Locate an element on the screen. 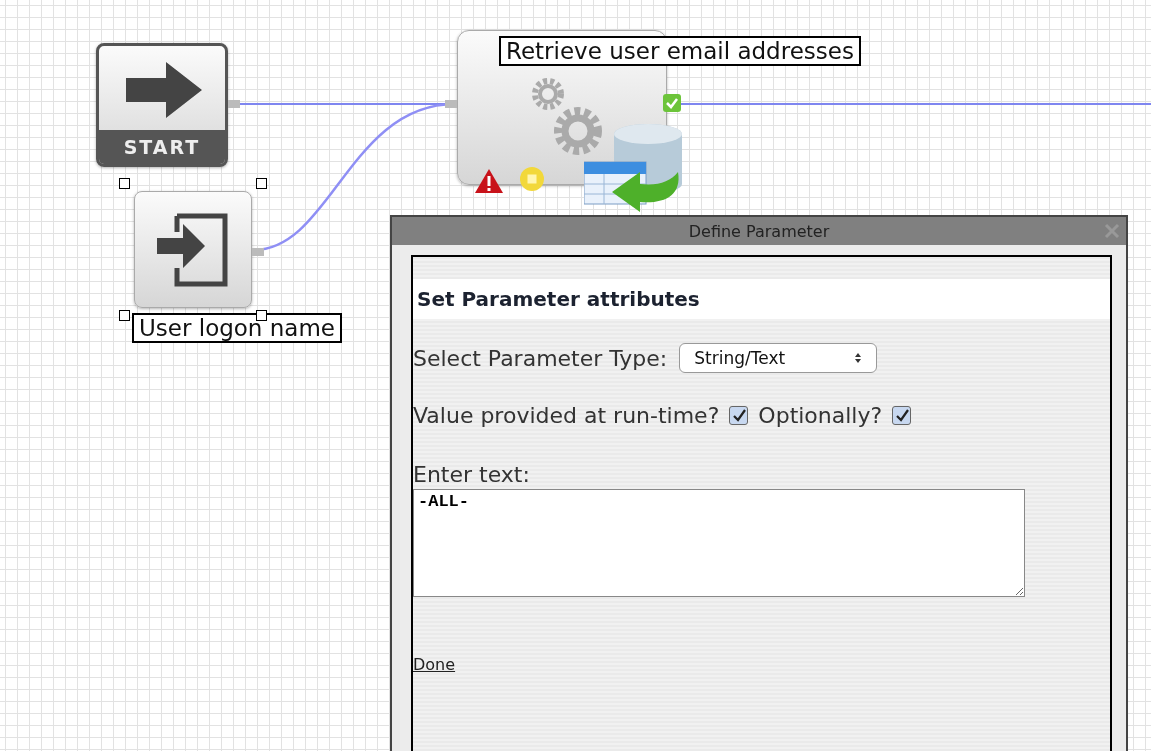  check-icon is located at coordinates (672, 103).